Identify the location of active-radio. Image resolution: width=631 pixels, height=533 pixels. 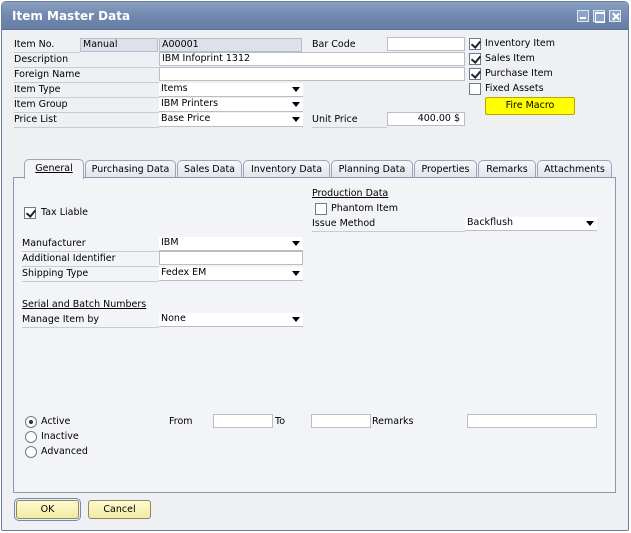
(31, 422).